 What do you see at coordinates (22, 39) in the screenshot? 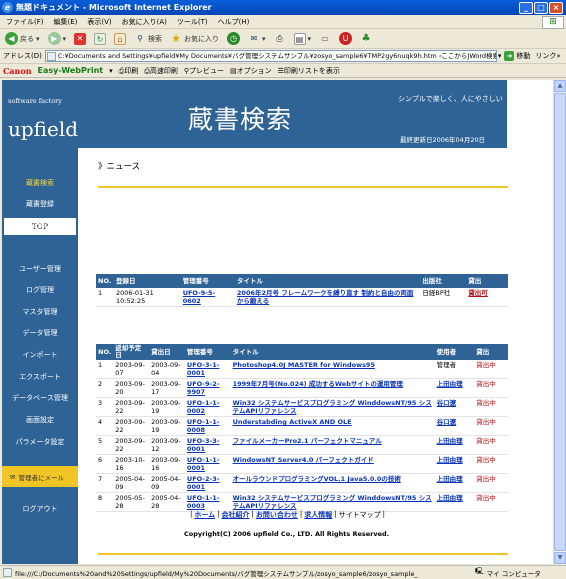
I see `back-button: ◀ 戻る ▾` at bounding box center [22, 39].